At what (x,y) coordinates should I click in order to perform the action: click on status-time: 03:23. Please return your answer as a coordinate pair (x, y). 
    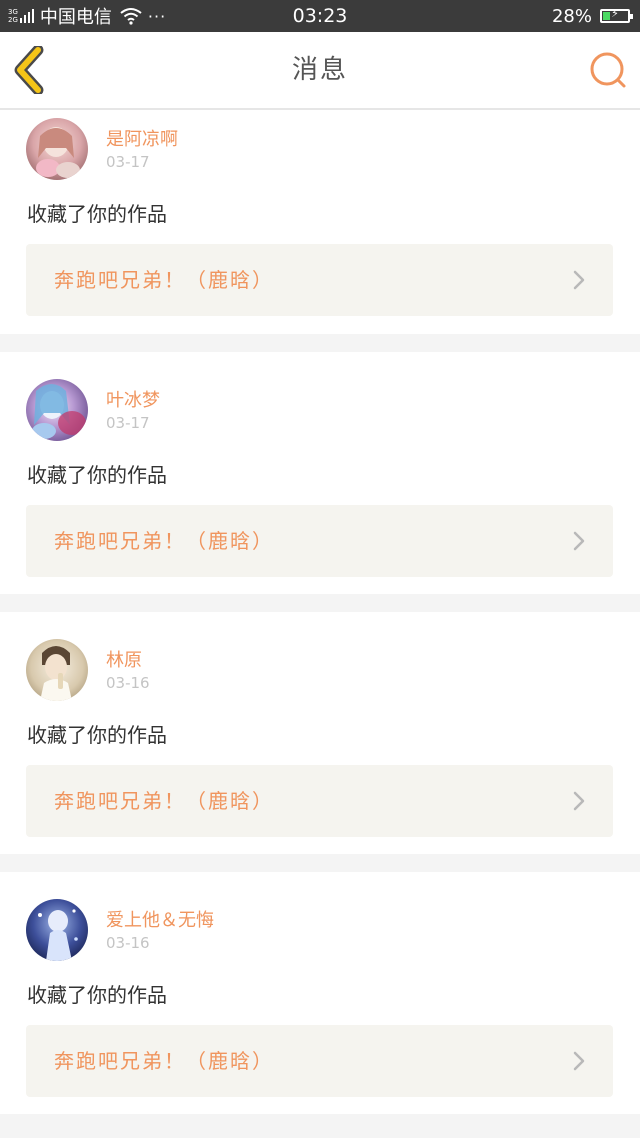
    Looking at the image, I should click on (320, 16).